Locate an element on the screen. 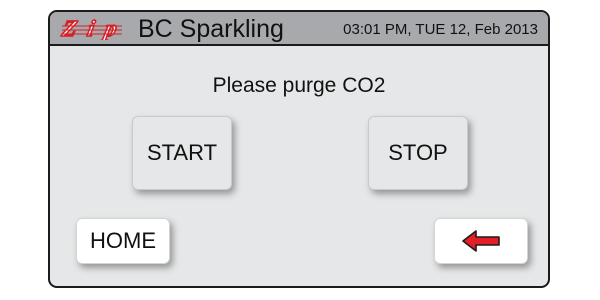  home-button-label: HOME is located at coordinates (123, 240).